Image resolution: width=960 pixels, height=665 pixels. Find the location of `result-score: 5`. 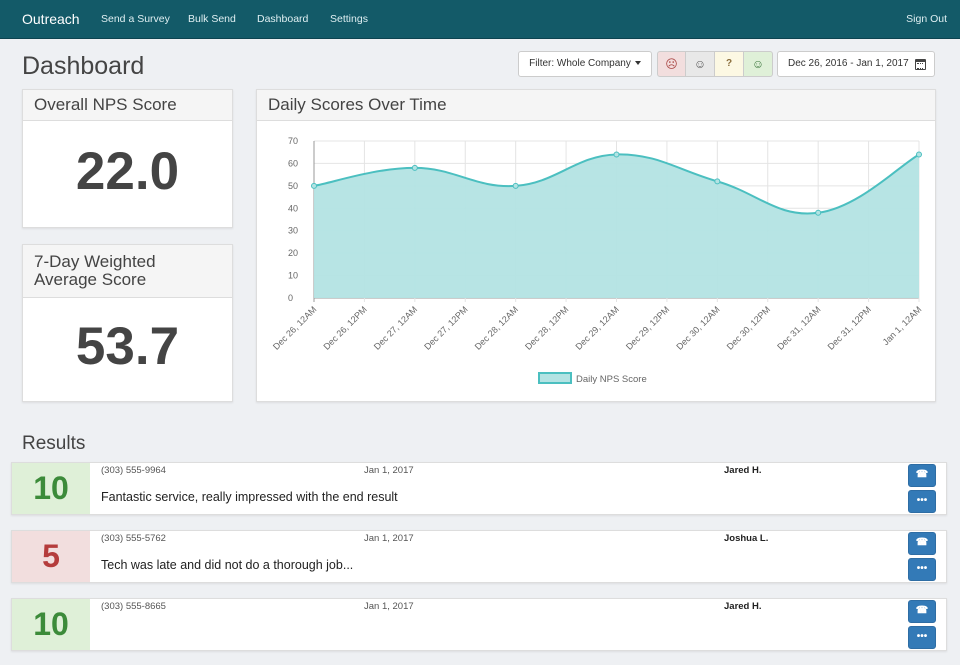

result-score: 5 is located at coordinates (51, 556).